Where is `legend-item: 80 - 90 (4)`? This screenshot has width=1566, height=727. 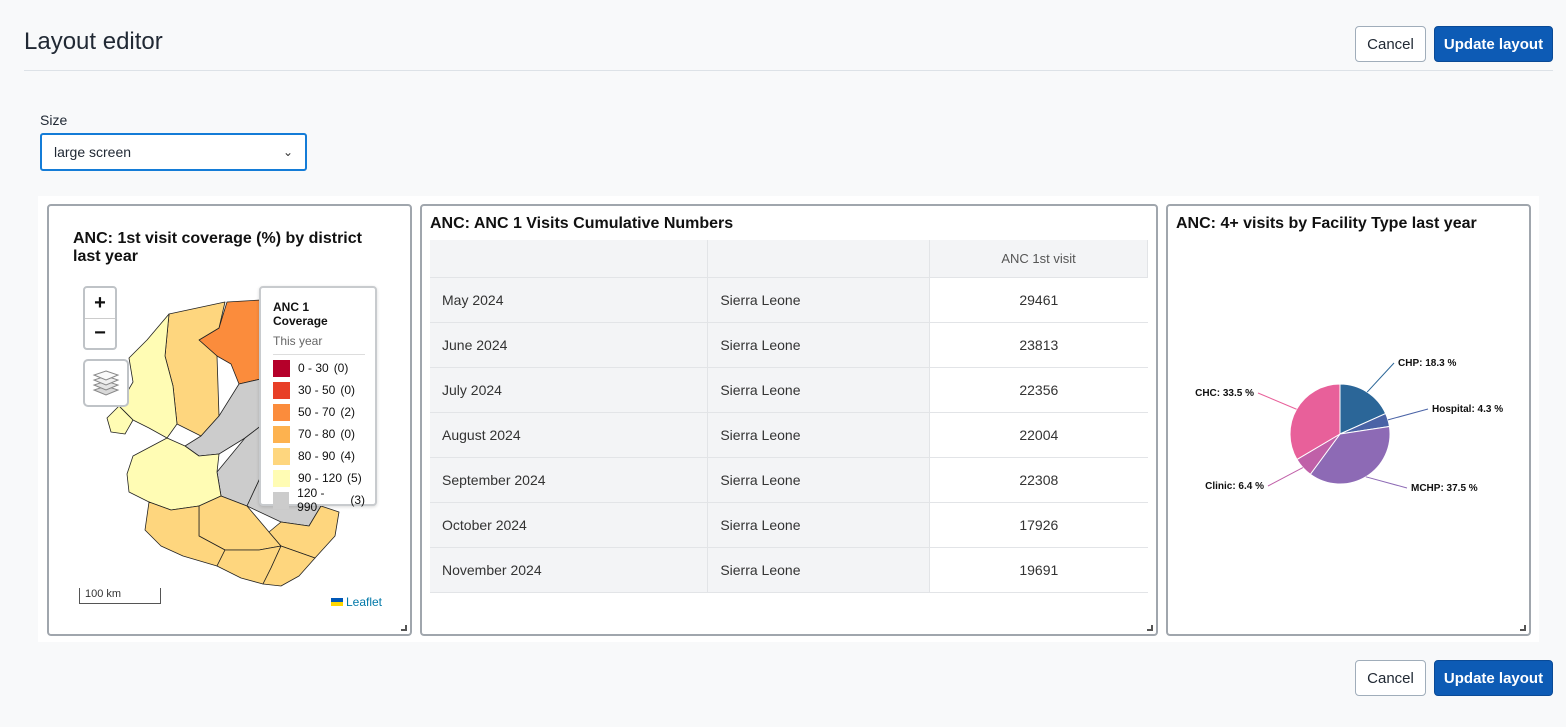 legend-item: 80 - 90 (4) is located at coordinates (319, 456).